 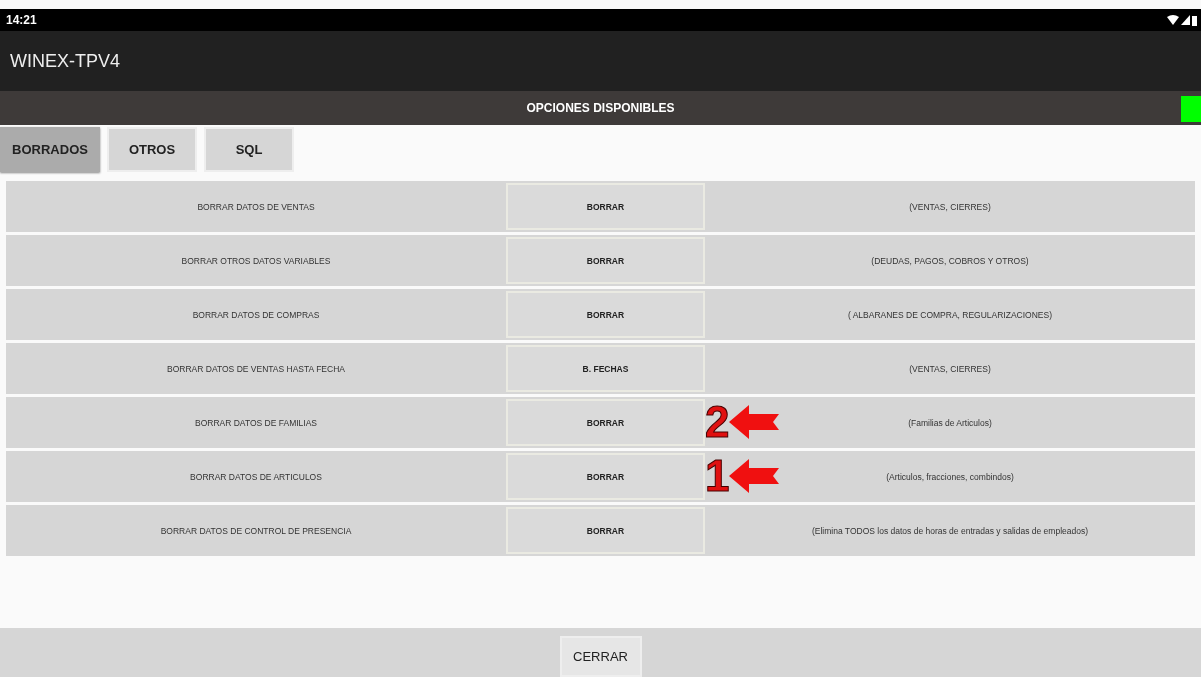 What do you see at coordinates (605, 368) in the screenshot?
I see `option-button: B. FECHAS` at bounding box center [605, 368].